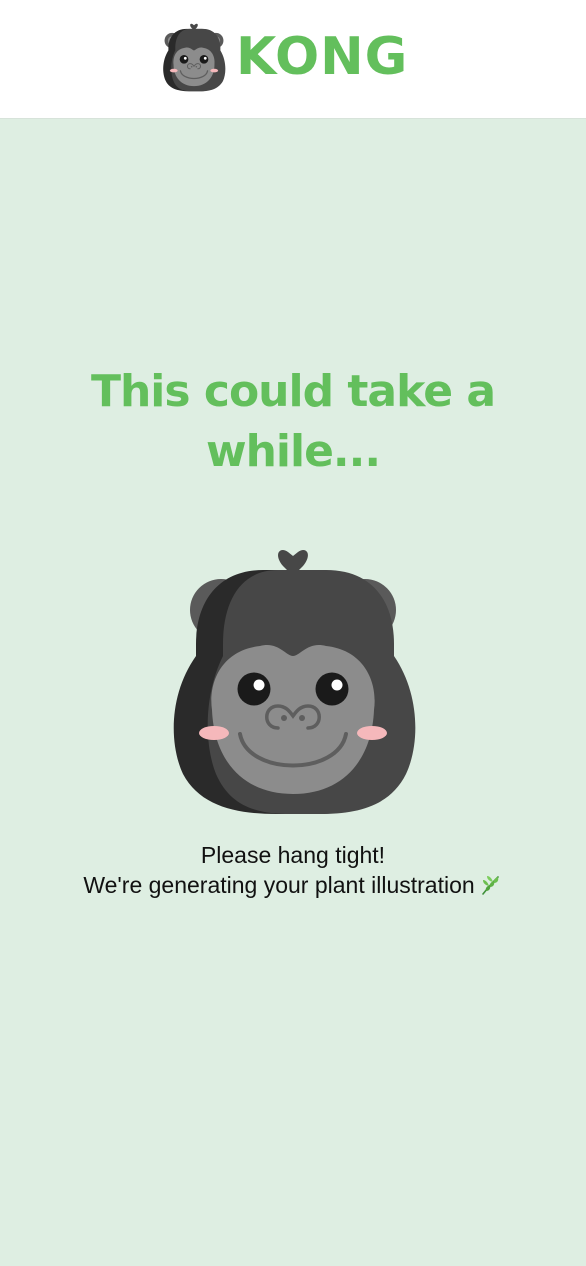  What do you see at coordinates (293, 391) in the screenshot?
I see `headline-line-1: This could take a` at bounding box center [293, 391].